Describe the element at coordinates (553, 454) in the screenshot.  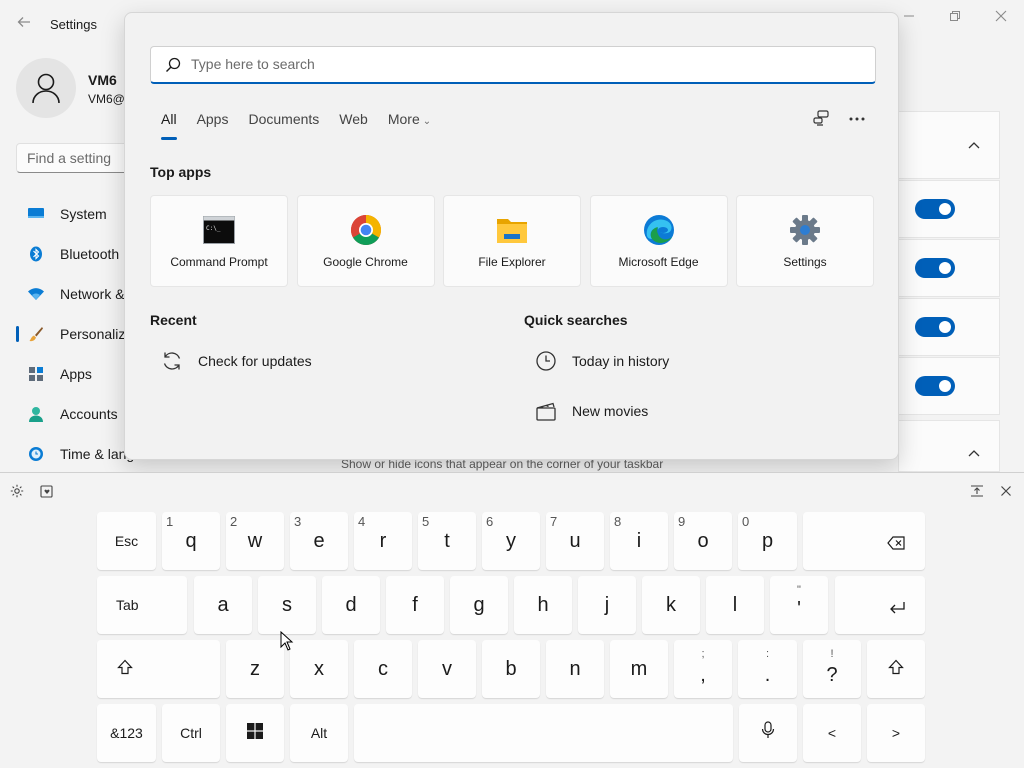
I see `quick-search-item-partial` at that location.